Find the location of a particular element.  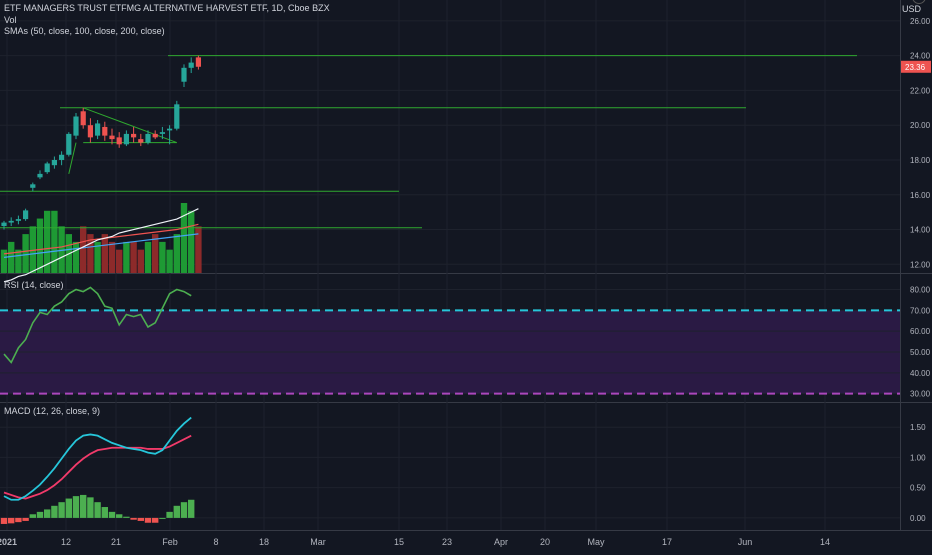

x-tick-label: 8 is located at coordinates (215, 542).